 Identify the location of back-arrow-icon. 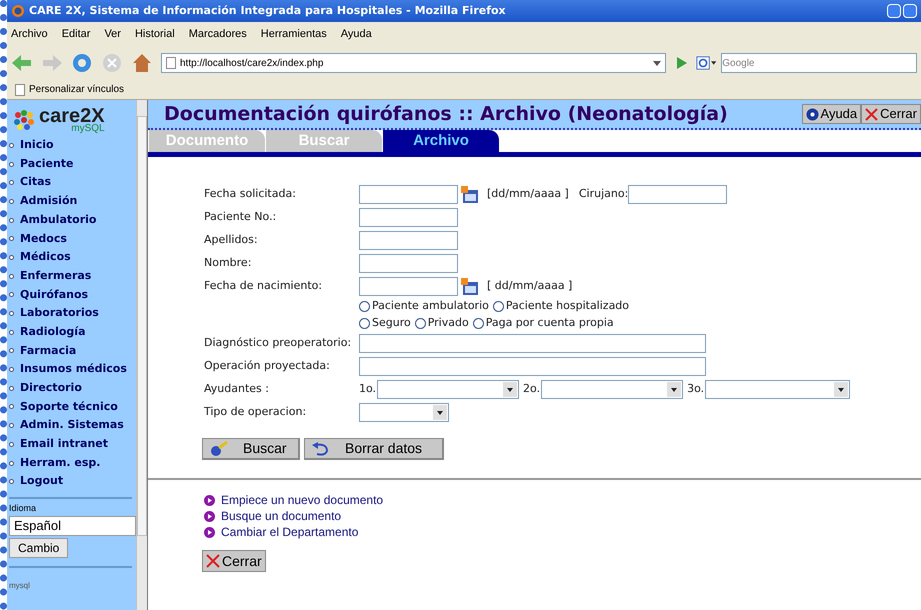
(22, 63).